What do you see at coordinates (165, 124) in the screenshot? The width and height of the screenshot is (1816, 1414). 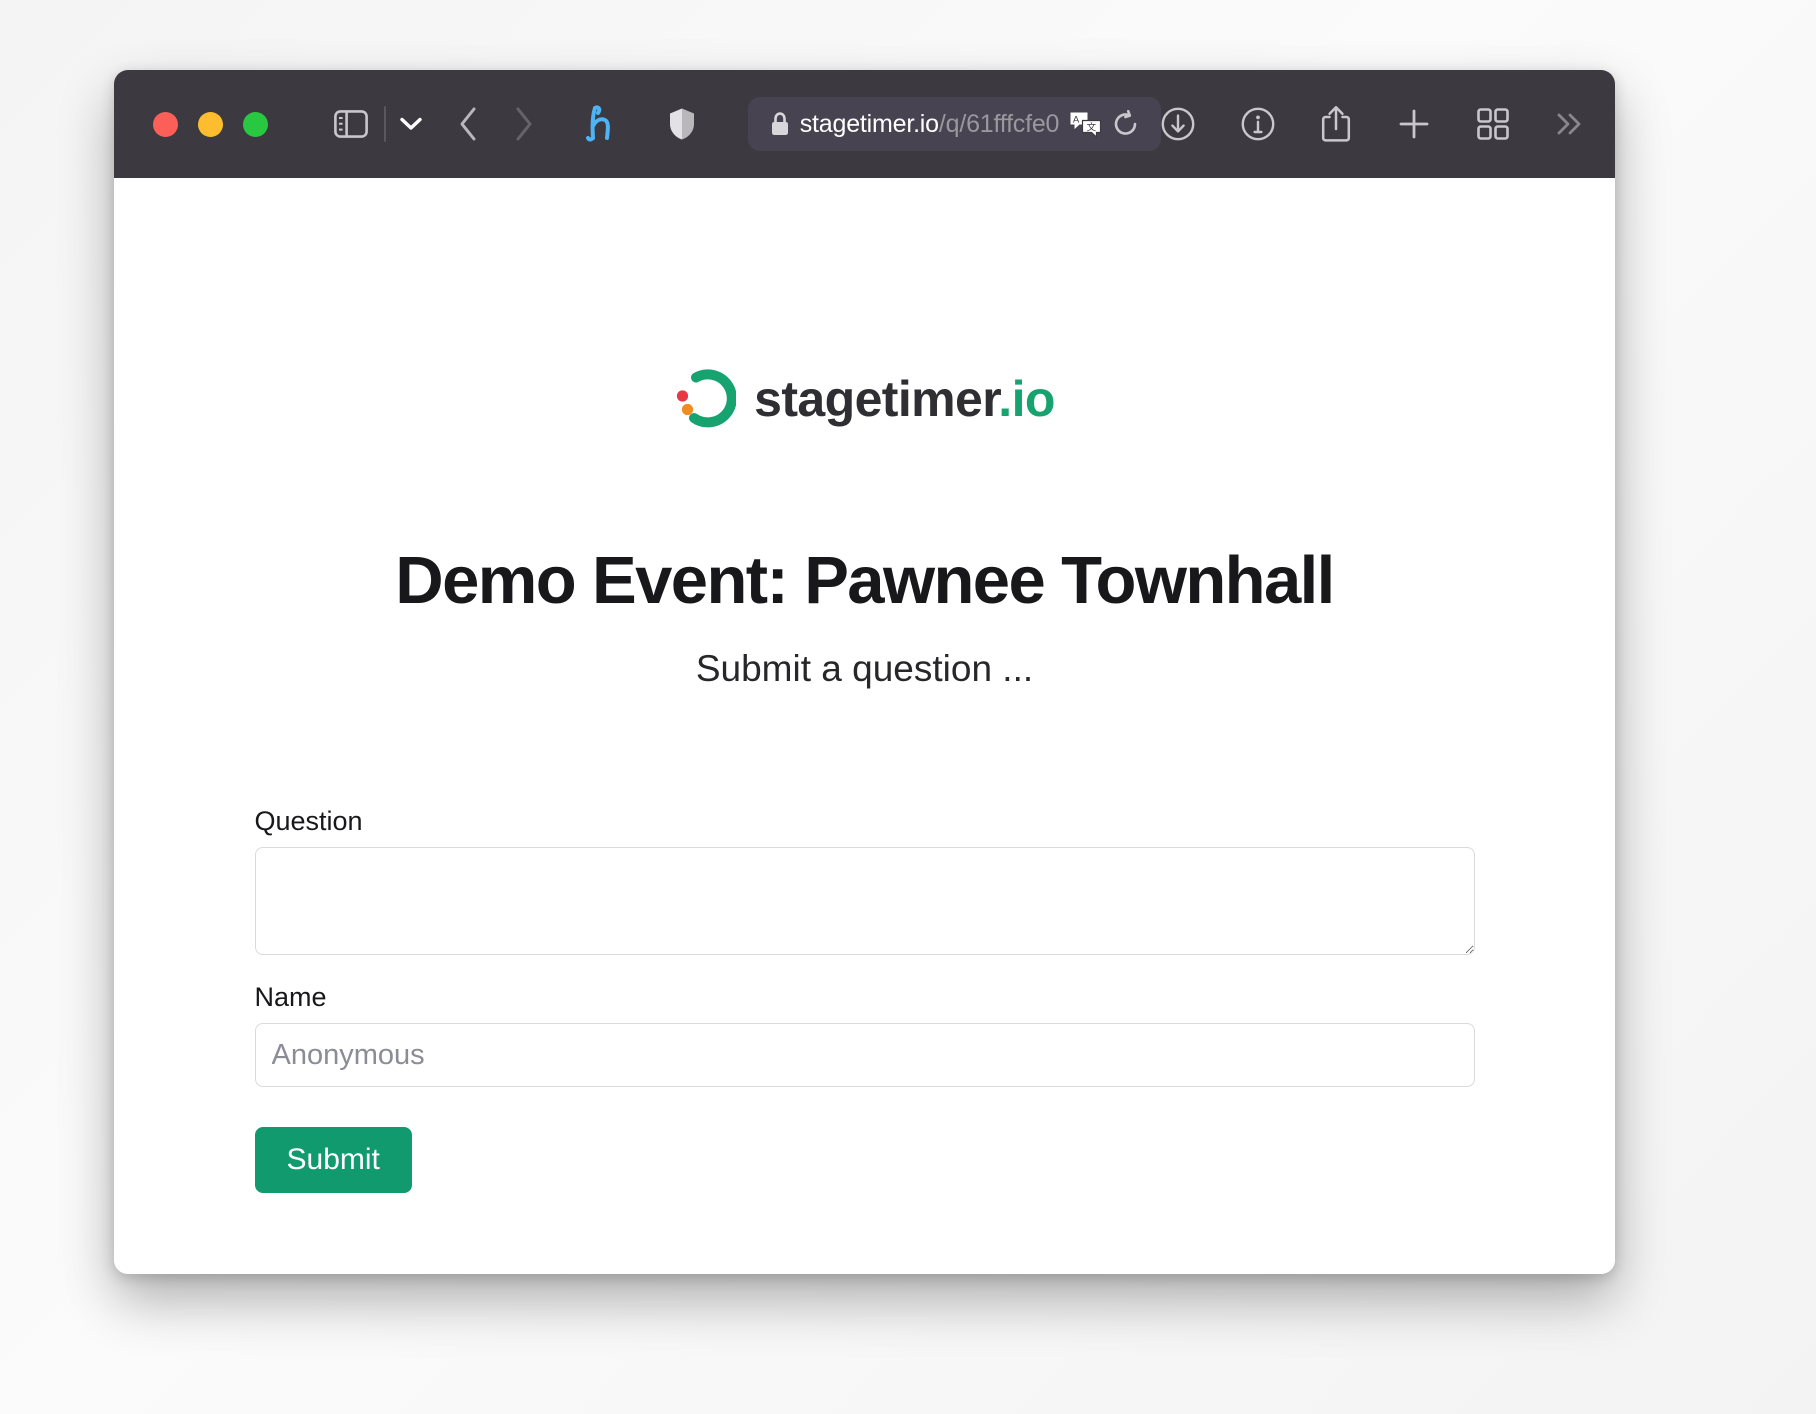 I see `close-window-button` at bounding box center [165, 124].